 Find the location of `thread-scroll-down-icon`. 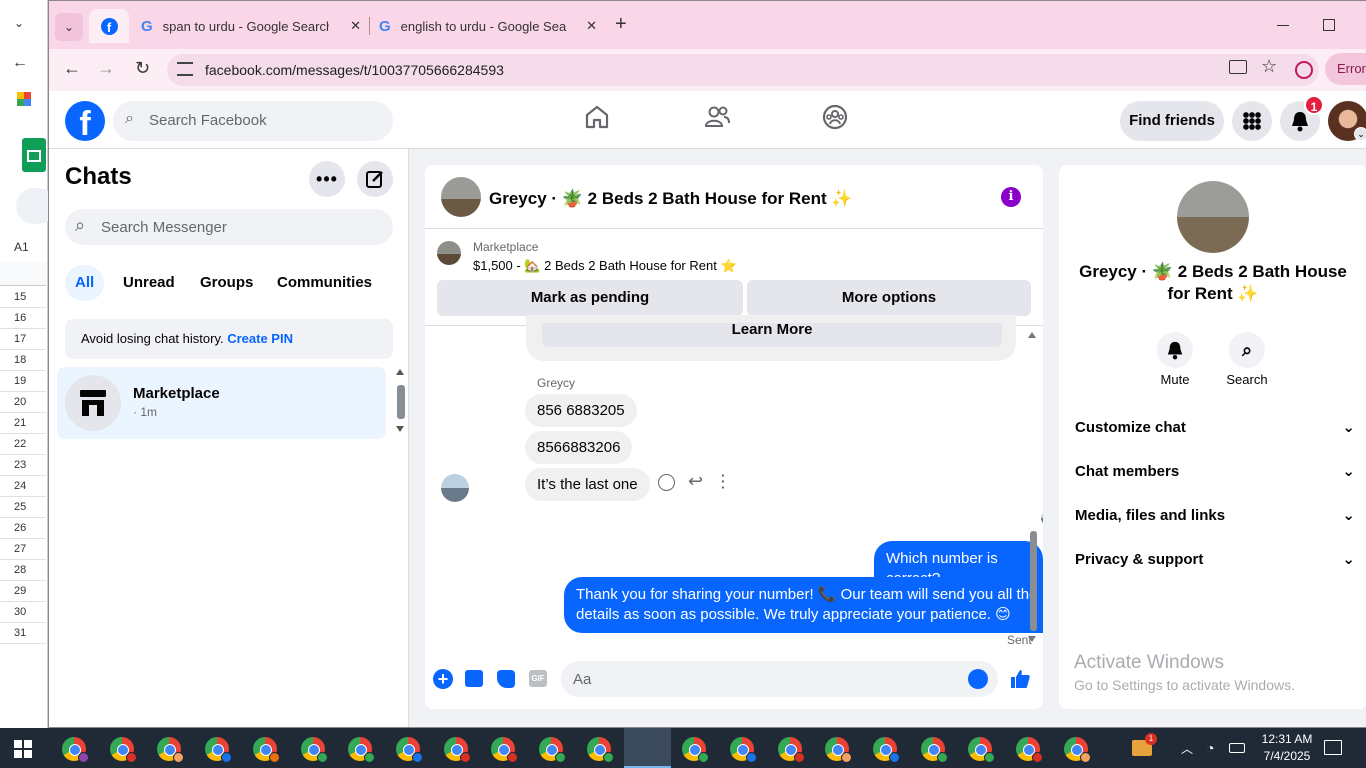

thread-scroll-down-icon is located at coordinates (1032, 639).